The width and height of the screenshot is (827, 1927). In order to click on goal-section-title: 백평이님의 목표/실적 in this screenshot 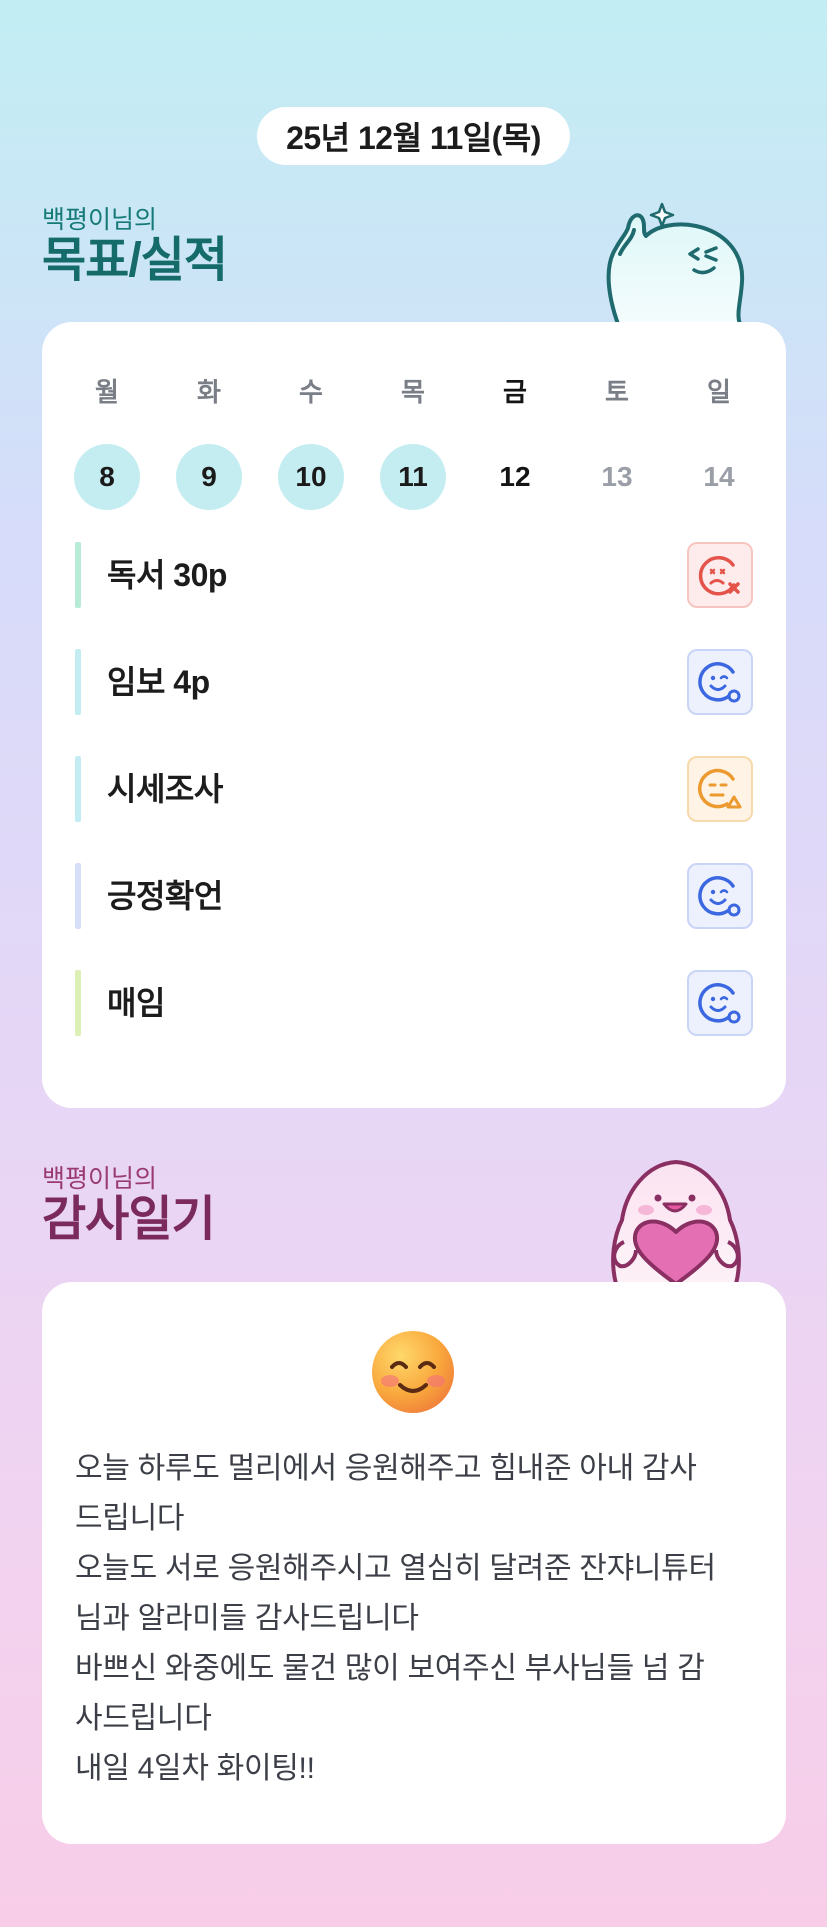, I will do `click(135, 246)`.